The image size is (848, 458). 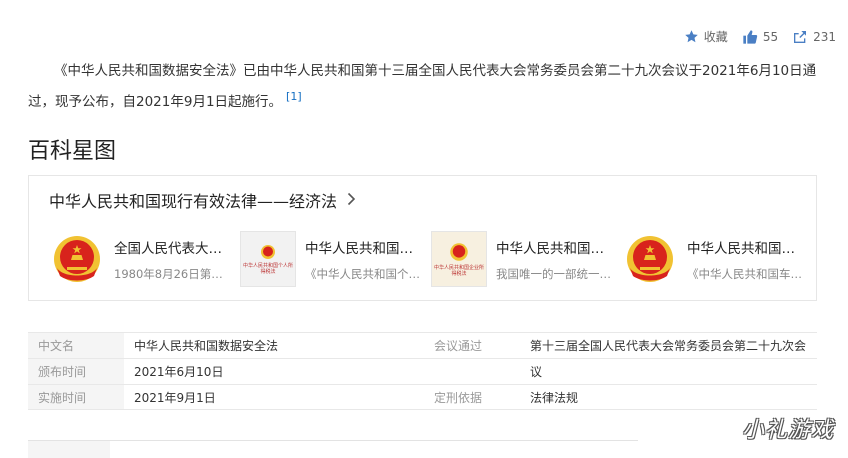 I want to click on star-map-item-title: 中华人民共和国个人所得税法, so click(x=362, y=248).